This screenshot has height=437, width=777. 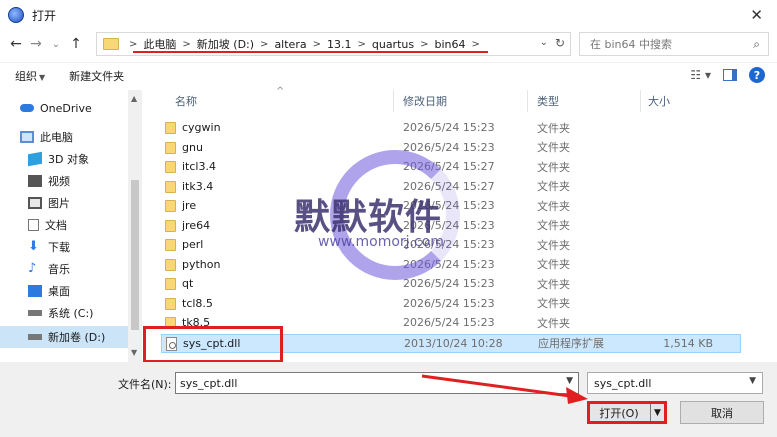 I want to click on folder-row: perl 2026/5/24 15:23 文件夹, so click(x=451, y=244).